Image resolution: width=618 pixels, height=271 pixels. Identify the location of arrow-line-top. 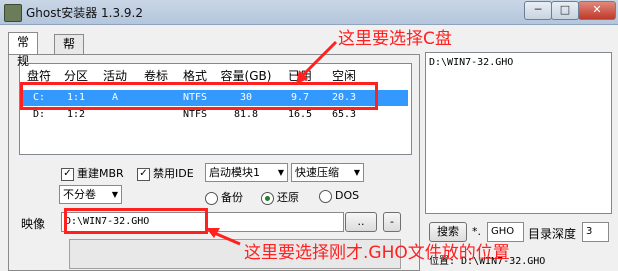
(318, 60).